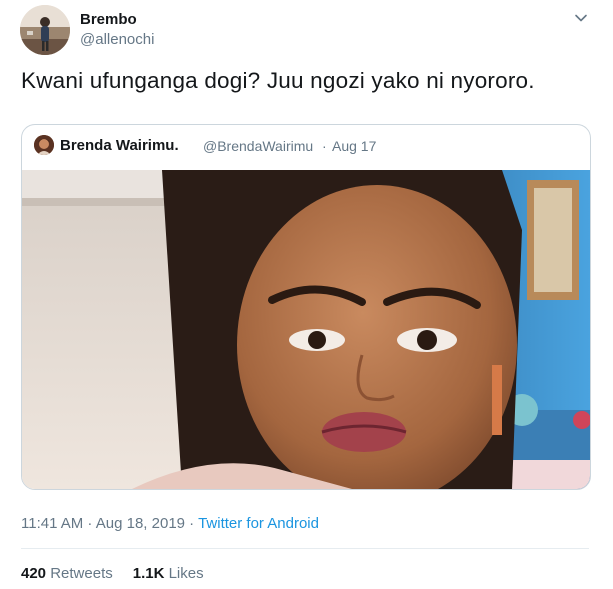 Image resolution: width=613 pixels, height=589 pixels. What do you see at coordinates (109, 523) in the screenshot?
I see `tweet-timestamp: 11:41 AM · Aug 18, 2019 ·` at bounding box center [109, 523].